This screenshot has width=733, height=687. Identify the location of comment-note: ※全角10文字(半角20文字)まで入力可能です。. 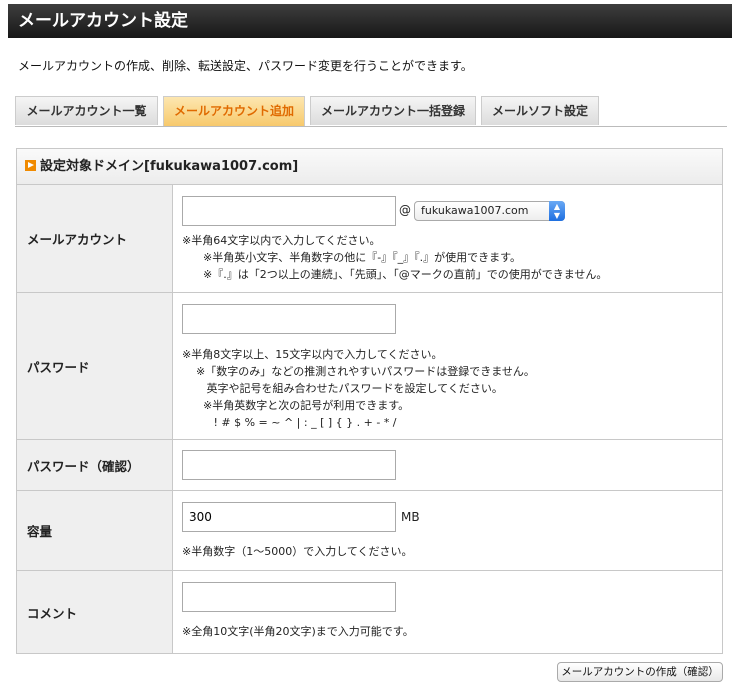
(298, 631).